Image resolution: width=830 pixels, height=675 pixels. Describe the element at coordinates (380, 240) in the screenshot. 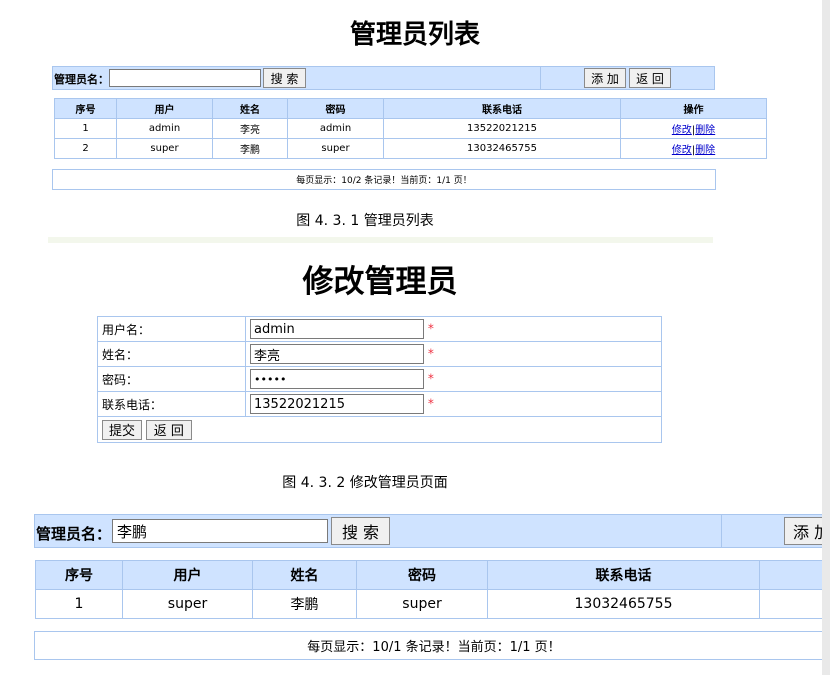

I see `figure-divider` at that location.